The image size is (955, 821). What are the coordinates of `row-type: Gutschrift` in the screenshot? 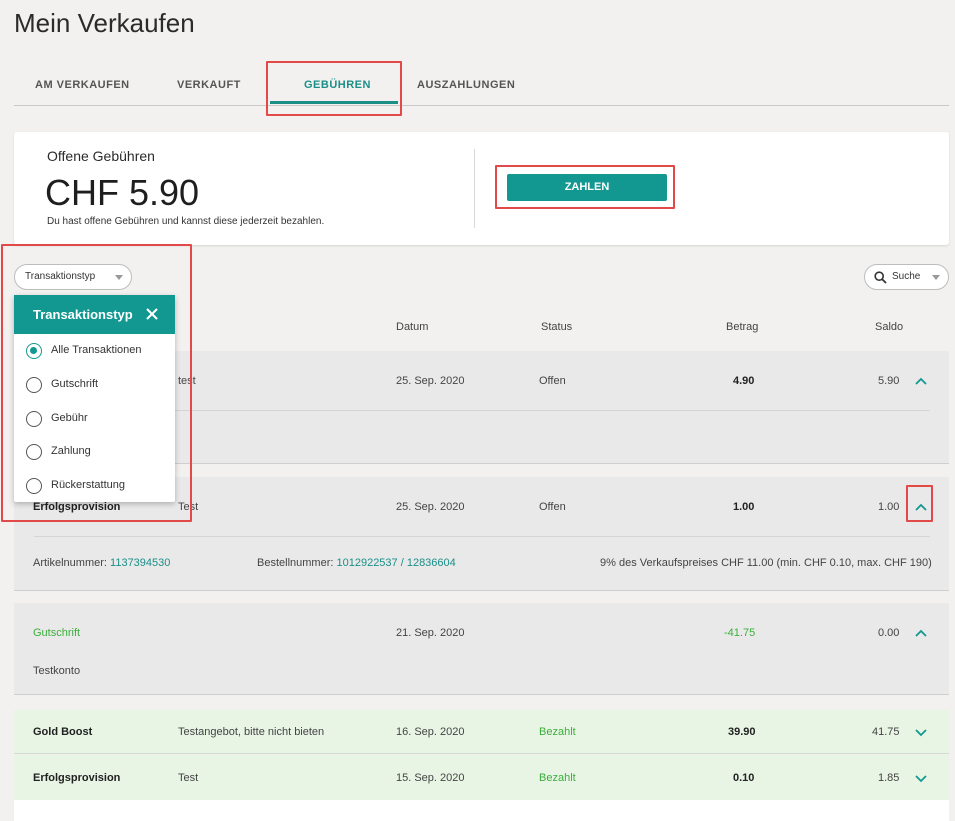 It's located at (57, 633).